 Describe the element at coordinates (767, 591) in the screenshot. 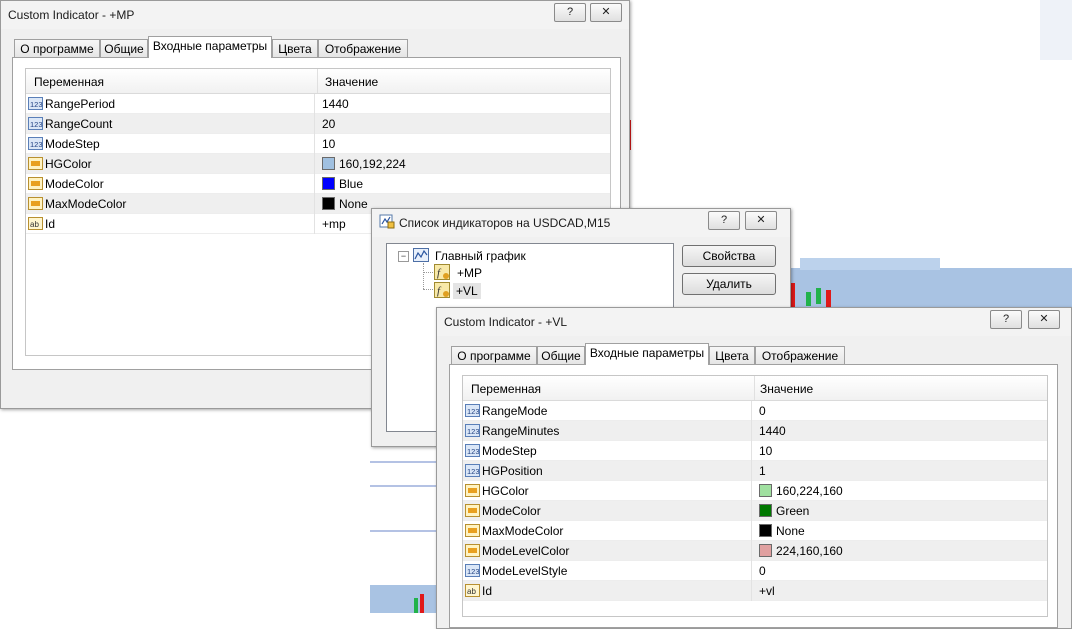

I see `param-value: +vl` at that location.